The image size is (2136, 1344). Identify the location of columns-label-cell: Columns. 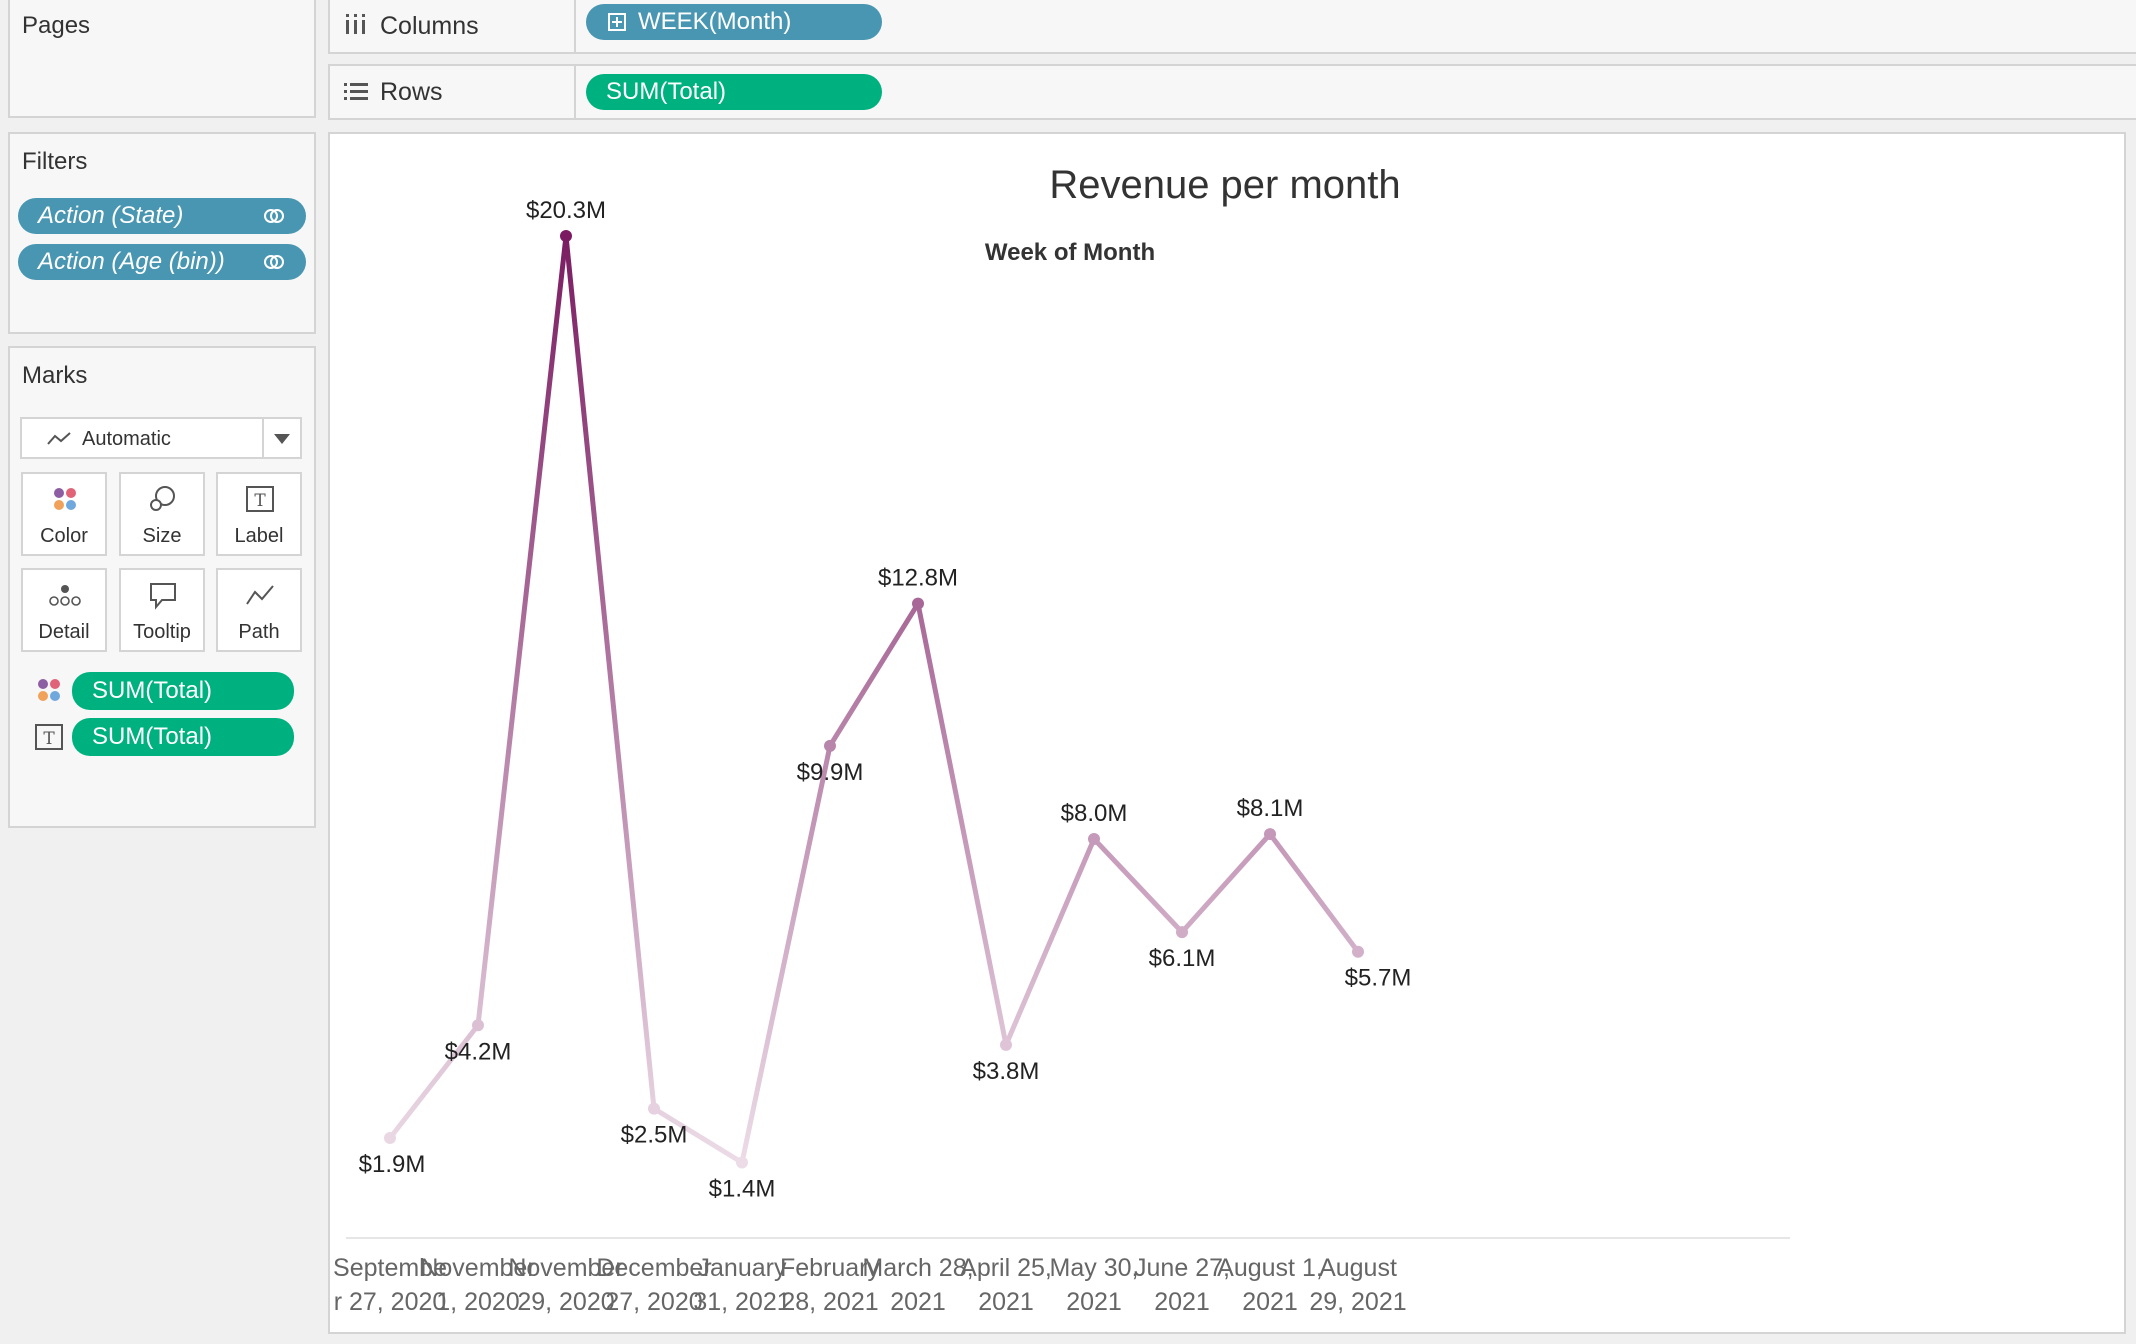
(453, 26).